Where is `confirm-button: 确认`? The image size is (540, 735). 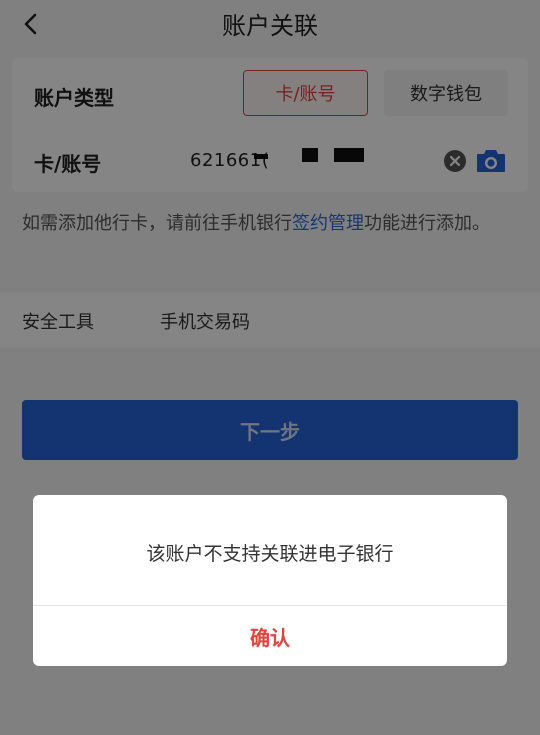
confirm-button: 确认 is located at coordinates (270, 636).